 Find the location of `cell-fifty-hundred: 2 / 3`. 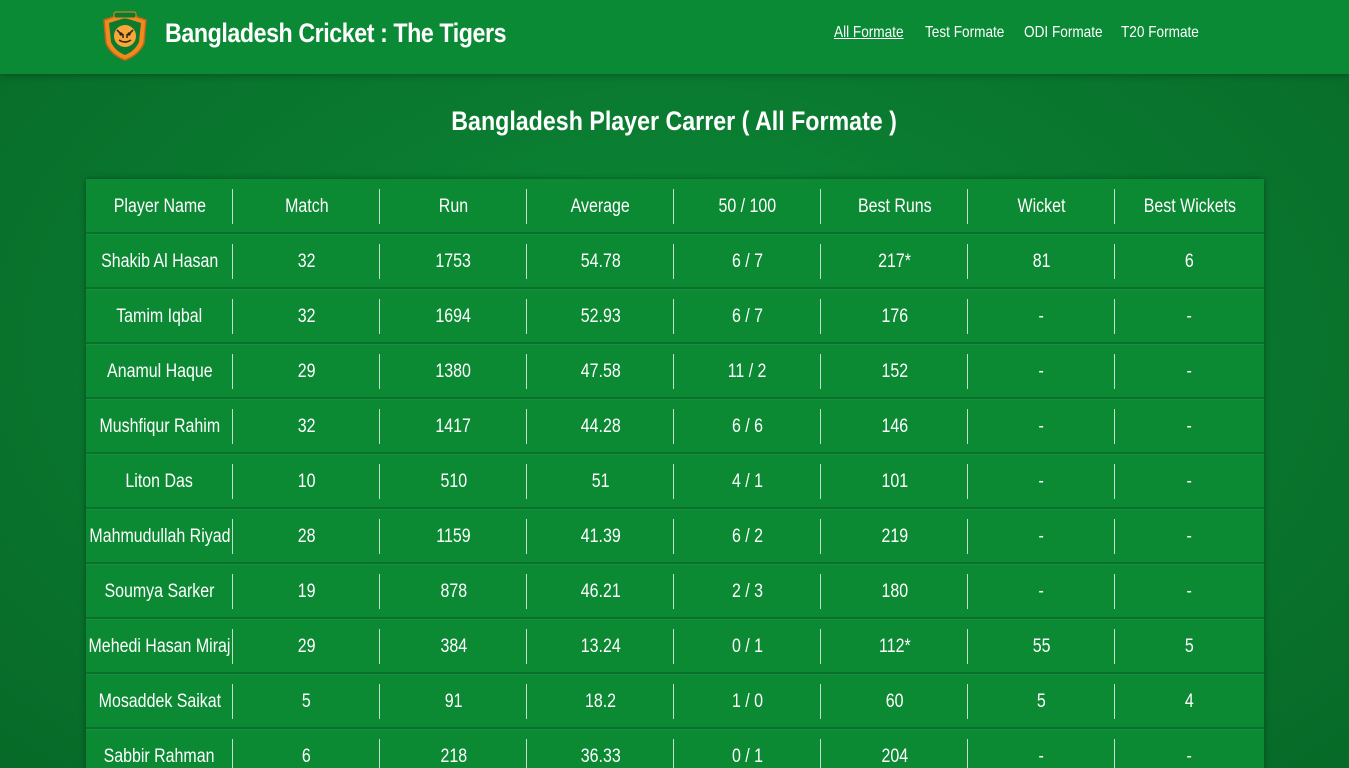

cell-fifty-hundred: 2 / 3 is located at coordinates (747, 591).